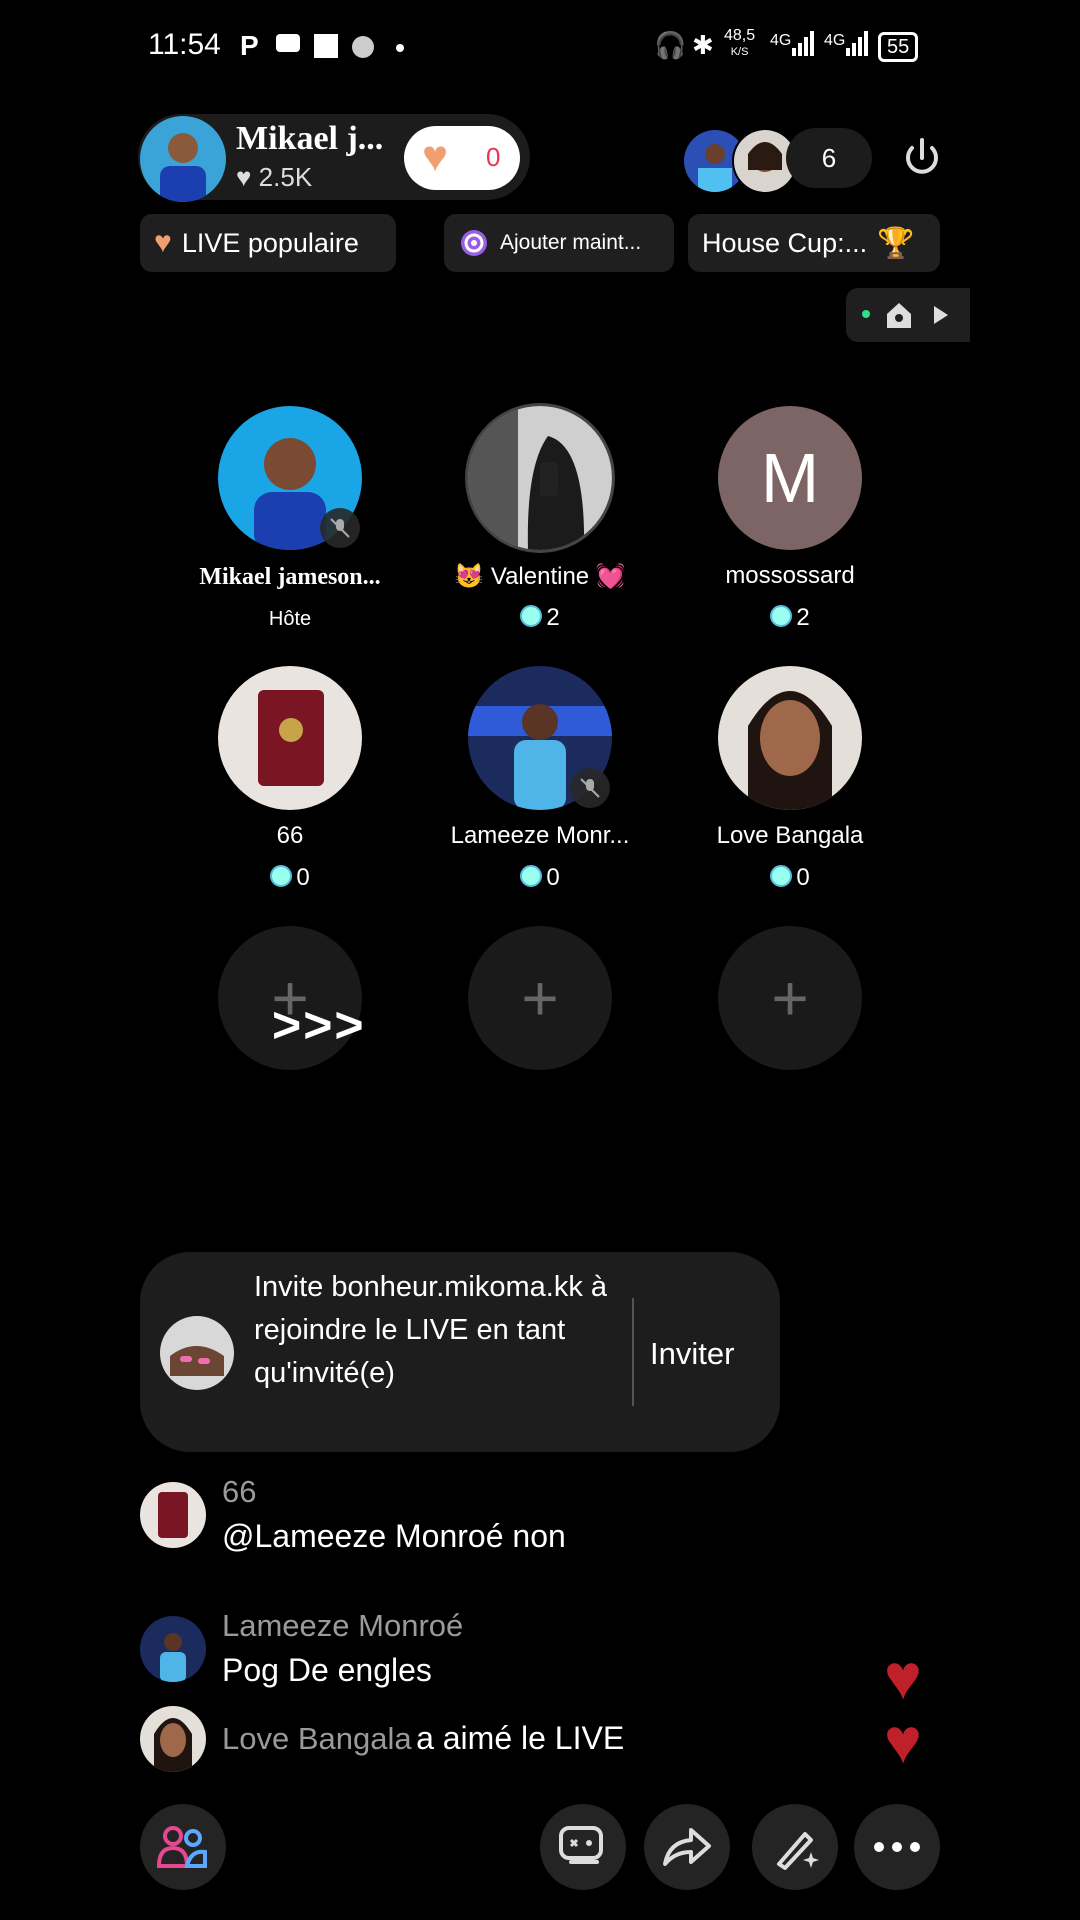  I want to click on guests-icon, so click(182, 1847).